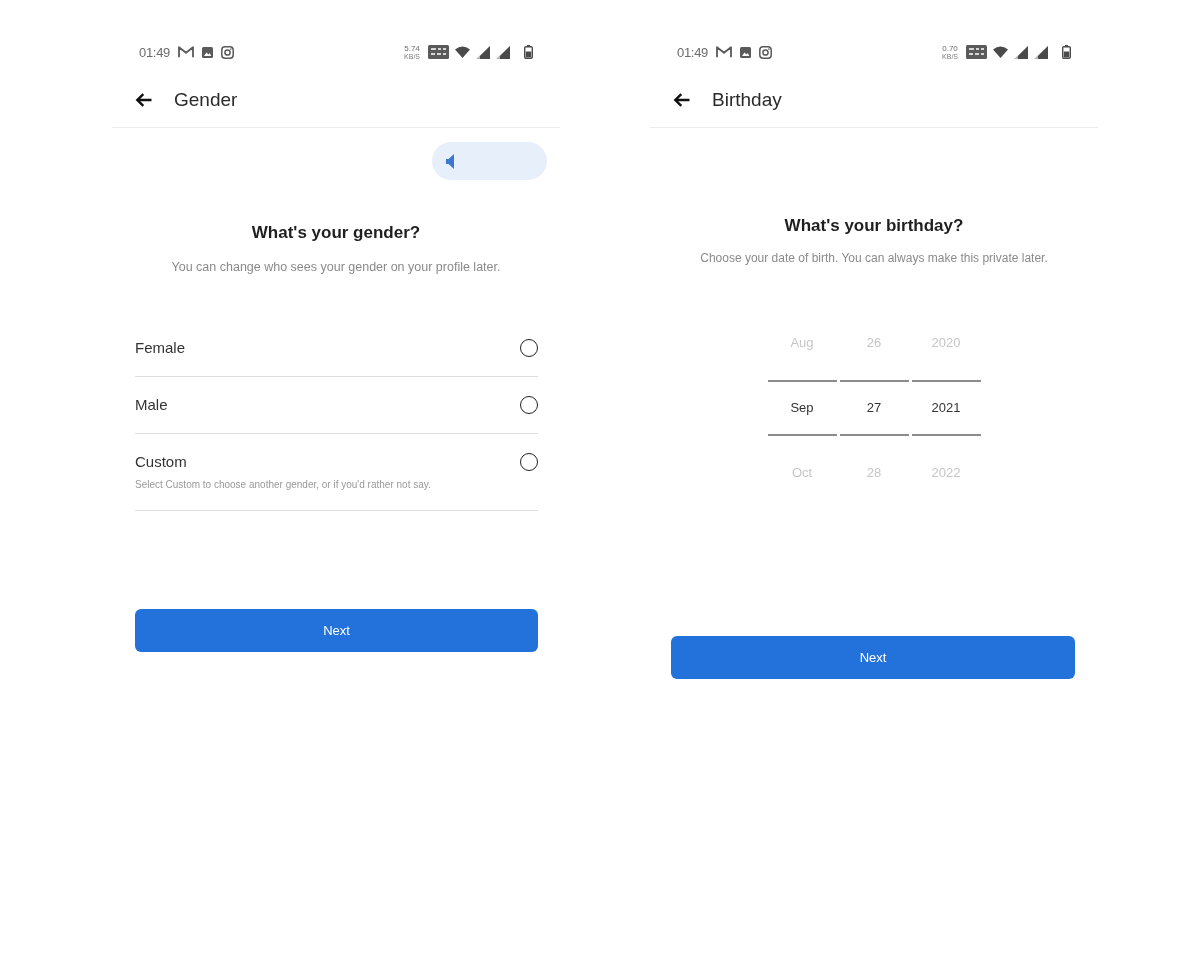  Describe the element at coordinates (946, 473) in the screenshot. I see `picker-option: 2022` at that location.